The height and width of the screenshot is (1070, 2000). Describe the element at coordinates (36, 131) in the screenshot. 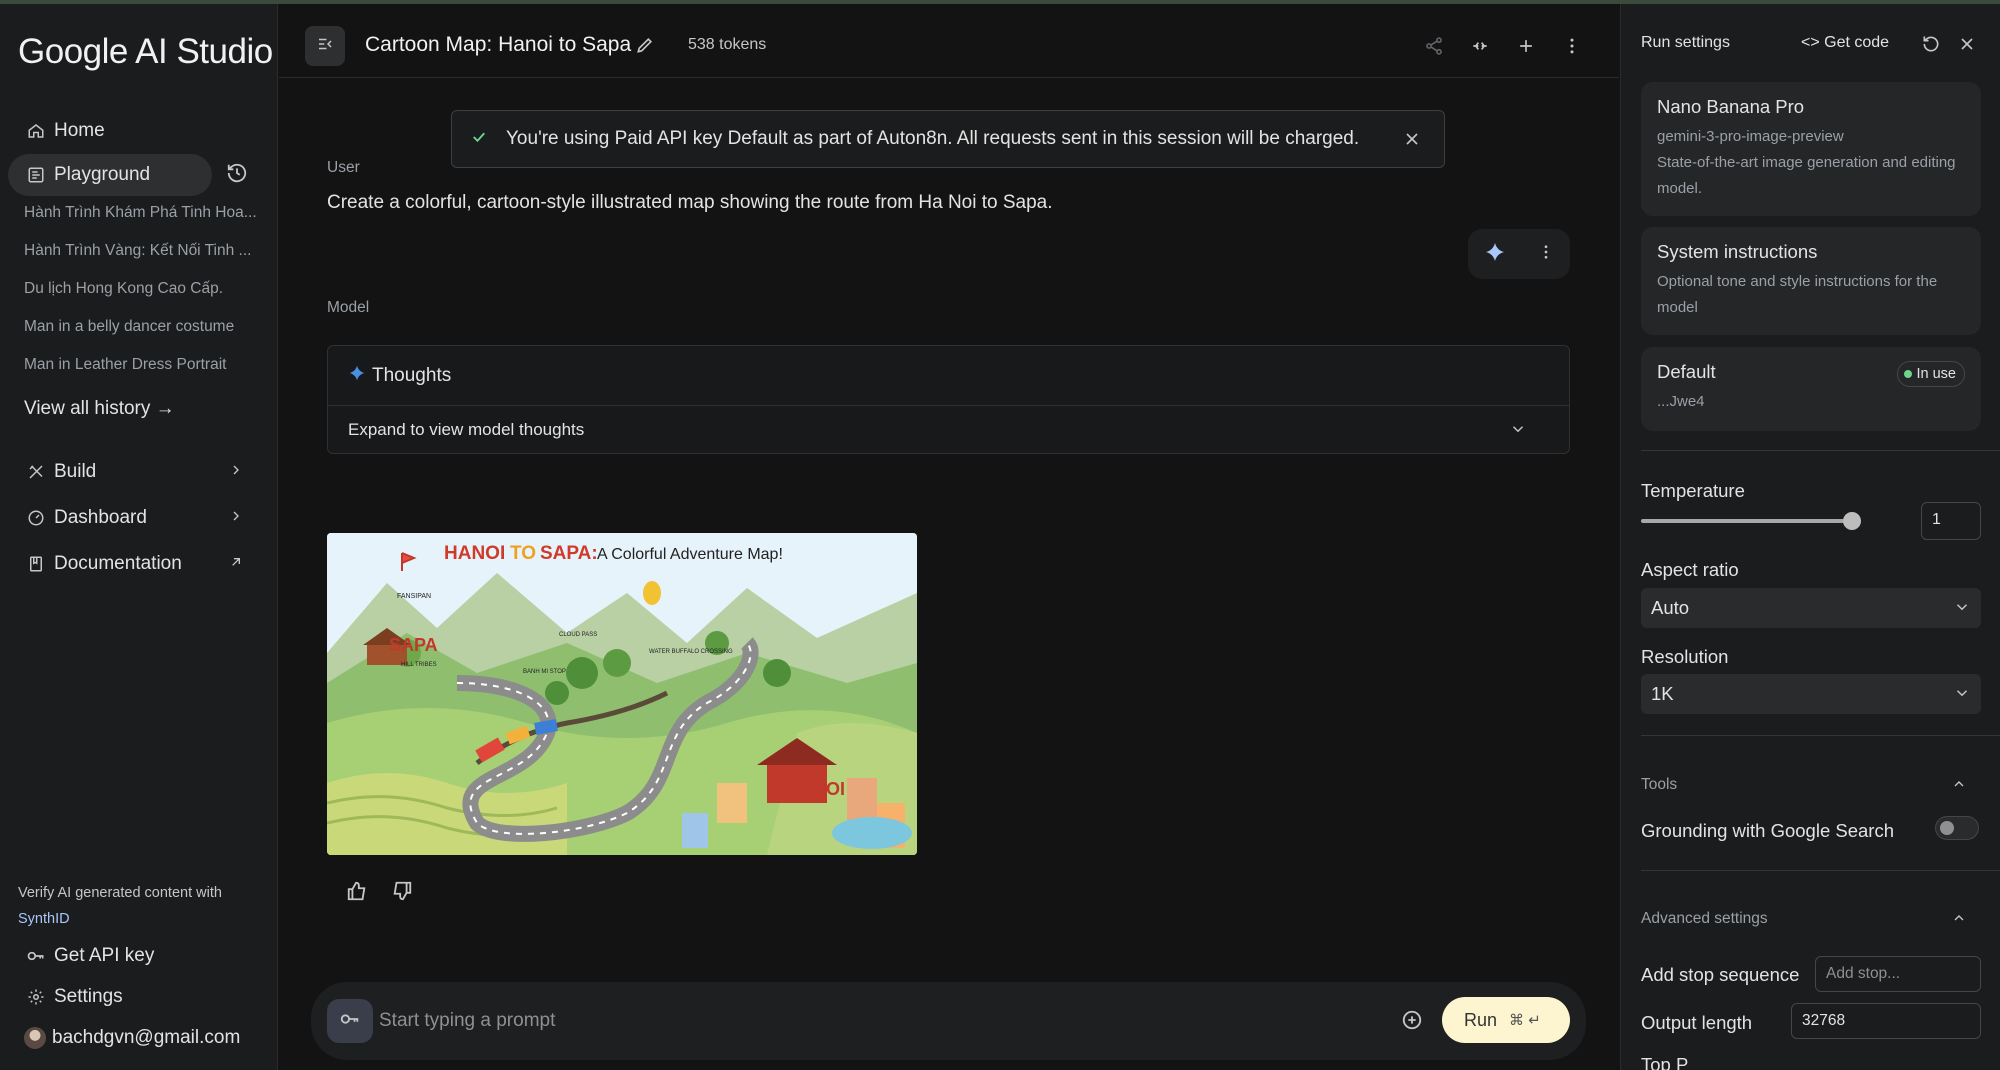

I see `home-icon` at that location.